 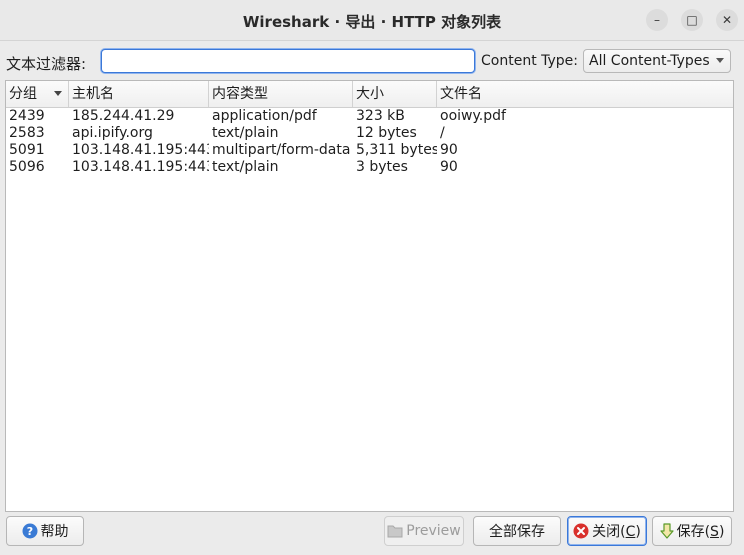 I want to click on title-bar: Wireshark · 导出 · HTTP 对象列表 – □ ✕, so click(x=372, y=20).